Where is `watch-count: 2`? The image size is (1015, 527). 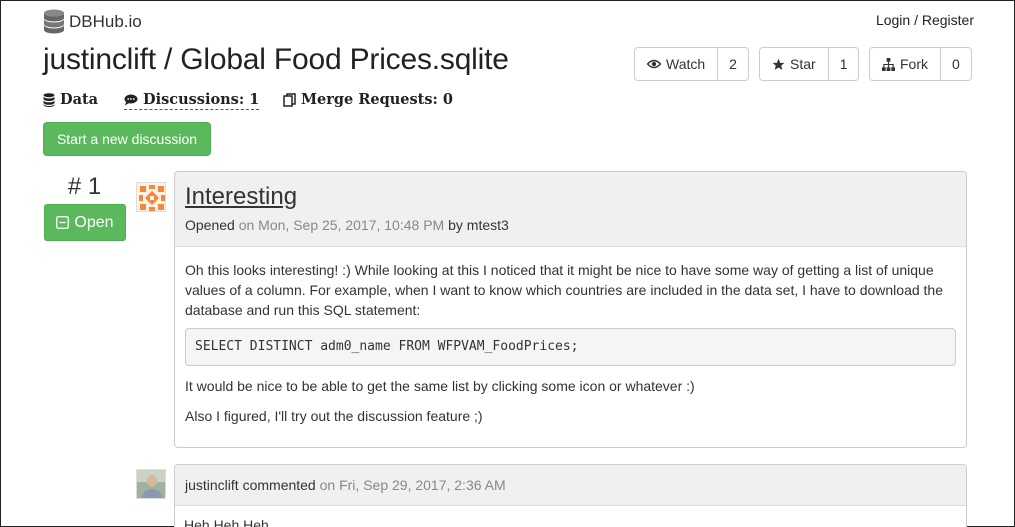
watch-count: 2 is located at coordinates (733, 64).